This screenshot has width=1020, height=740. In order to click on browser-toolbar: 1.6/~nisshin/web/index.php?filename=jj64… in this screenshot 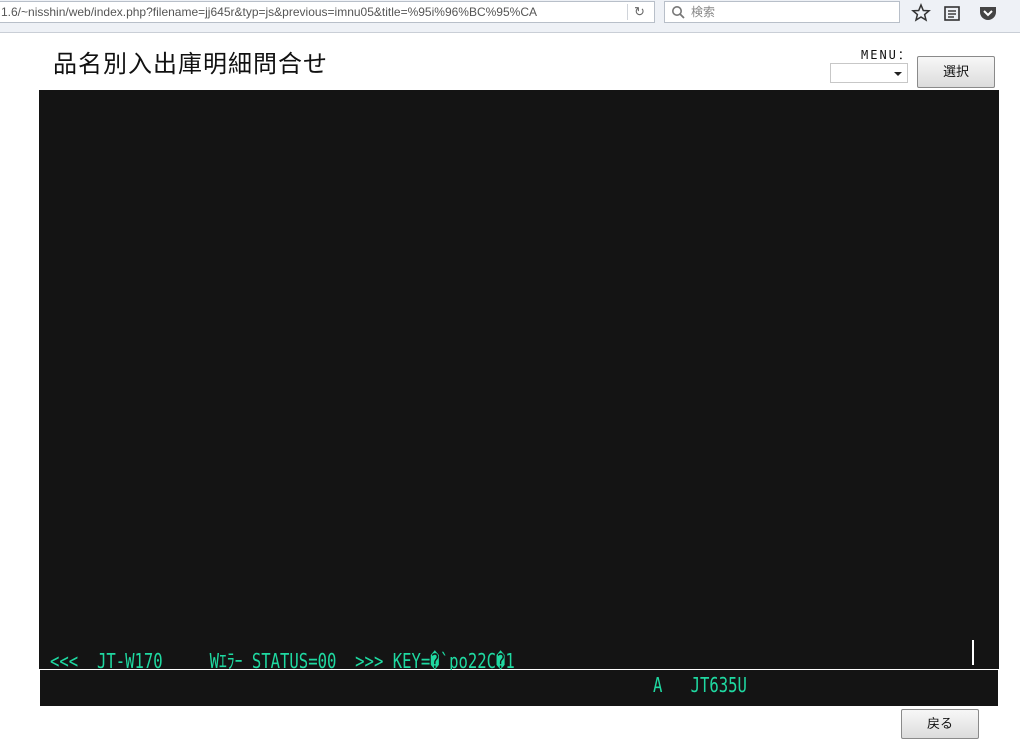, I will do `click(510, 16)`.